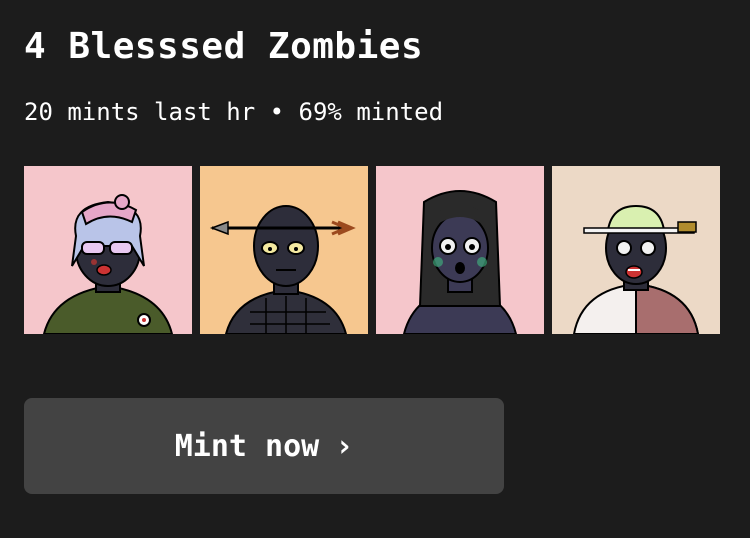 Image resolution: width=750 pixels, height=538 pixels. Describe the element at coordinates (344, 446) in the screenshot. I see `chevron-right-icon: ›` at that location.